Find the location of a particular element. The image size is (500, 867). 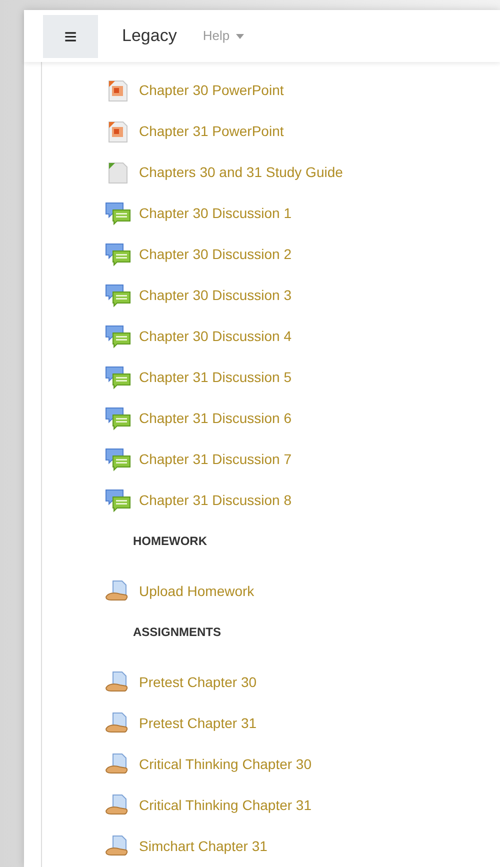

activity-link: Chapter 31 Discussion 6 is located at coordinates (215, 418).